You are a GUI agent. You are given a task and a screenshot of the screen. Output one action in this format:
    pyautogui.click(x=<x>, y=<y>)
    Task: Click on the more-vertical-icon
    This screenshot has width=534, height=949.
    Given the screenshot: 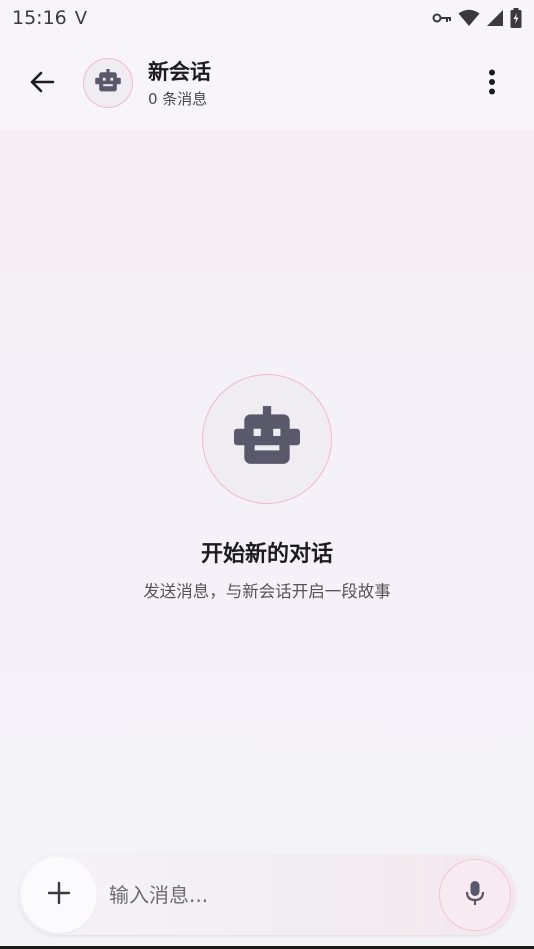 What is the action you would take?
    pyautogui.click(x=492, y=84)
    